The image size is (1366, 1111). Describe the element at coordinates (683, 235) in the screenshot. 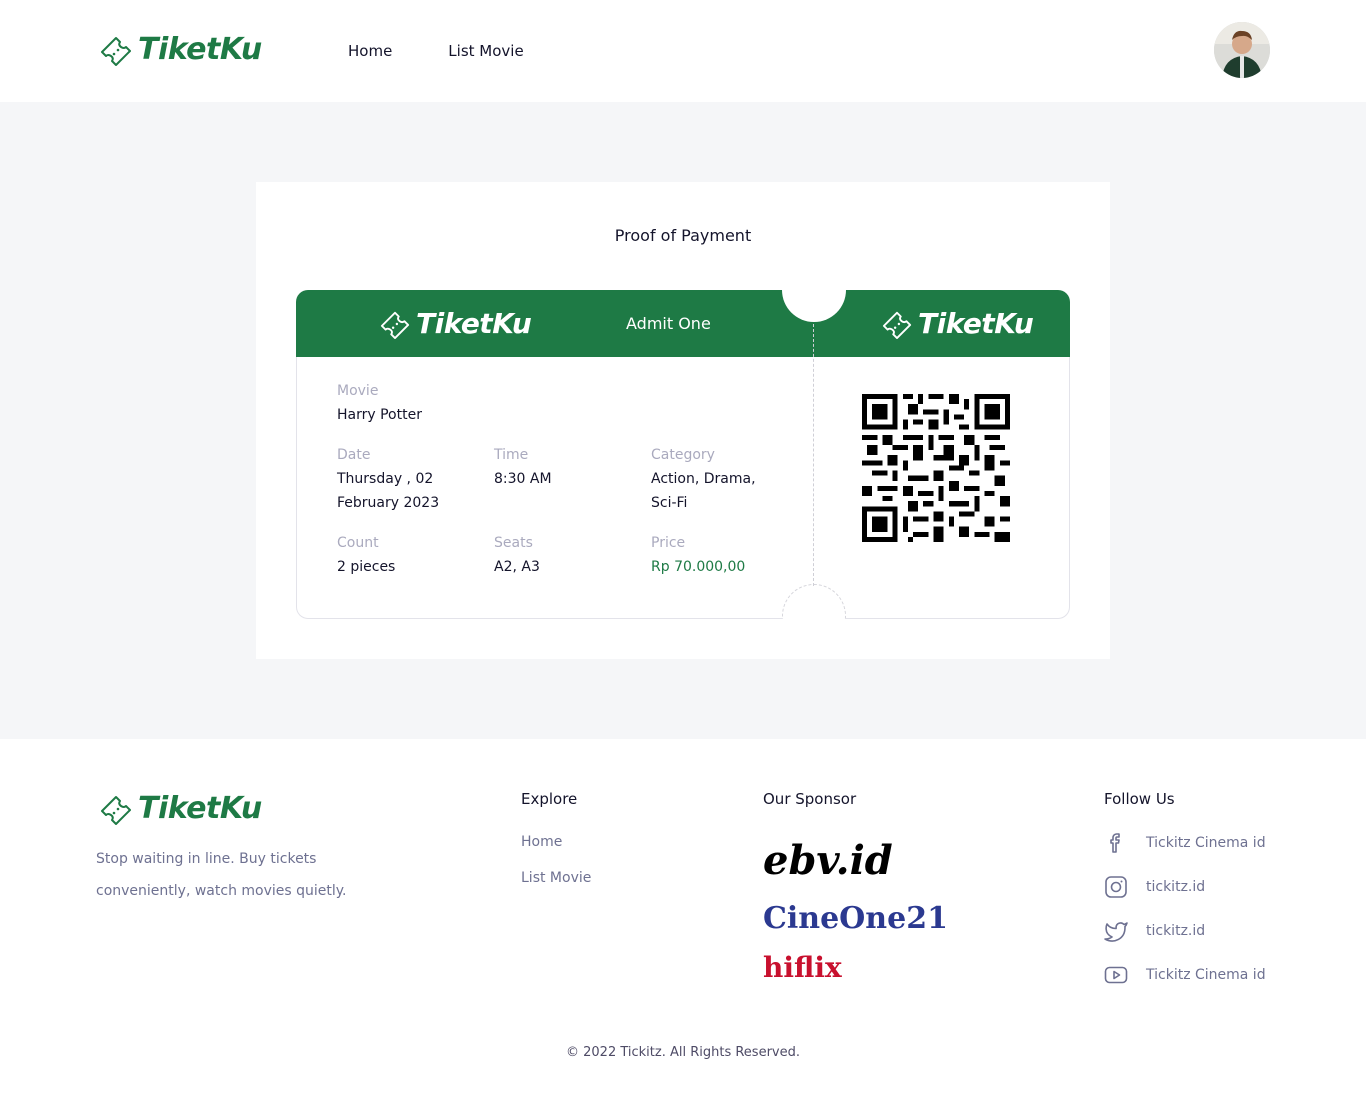

I see `page-title: Proof of Payment` at that location.